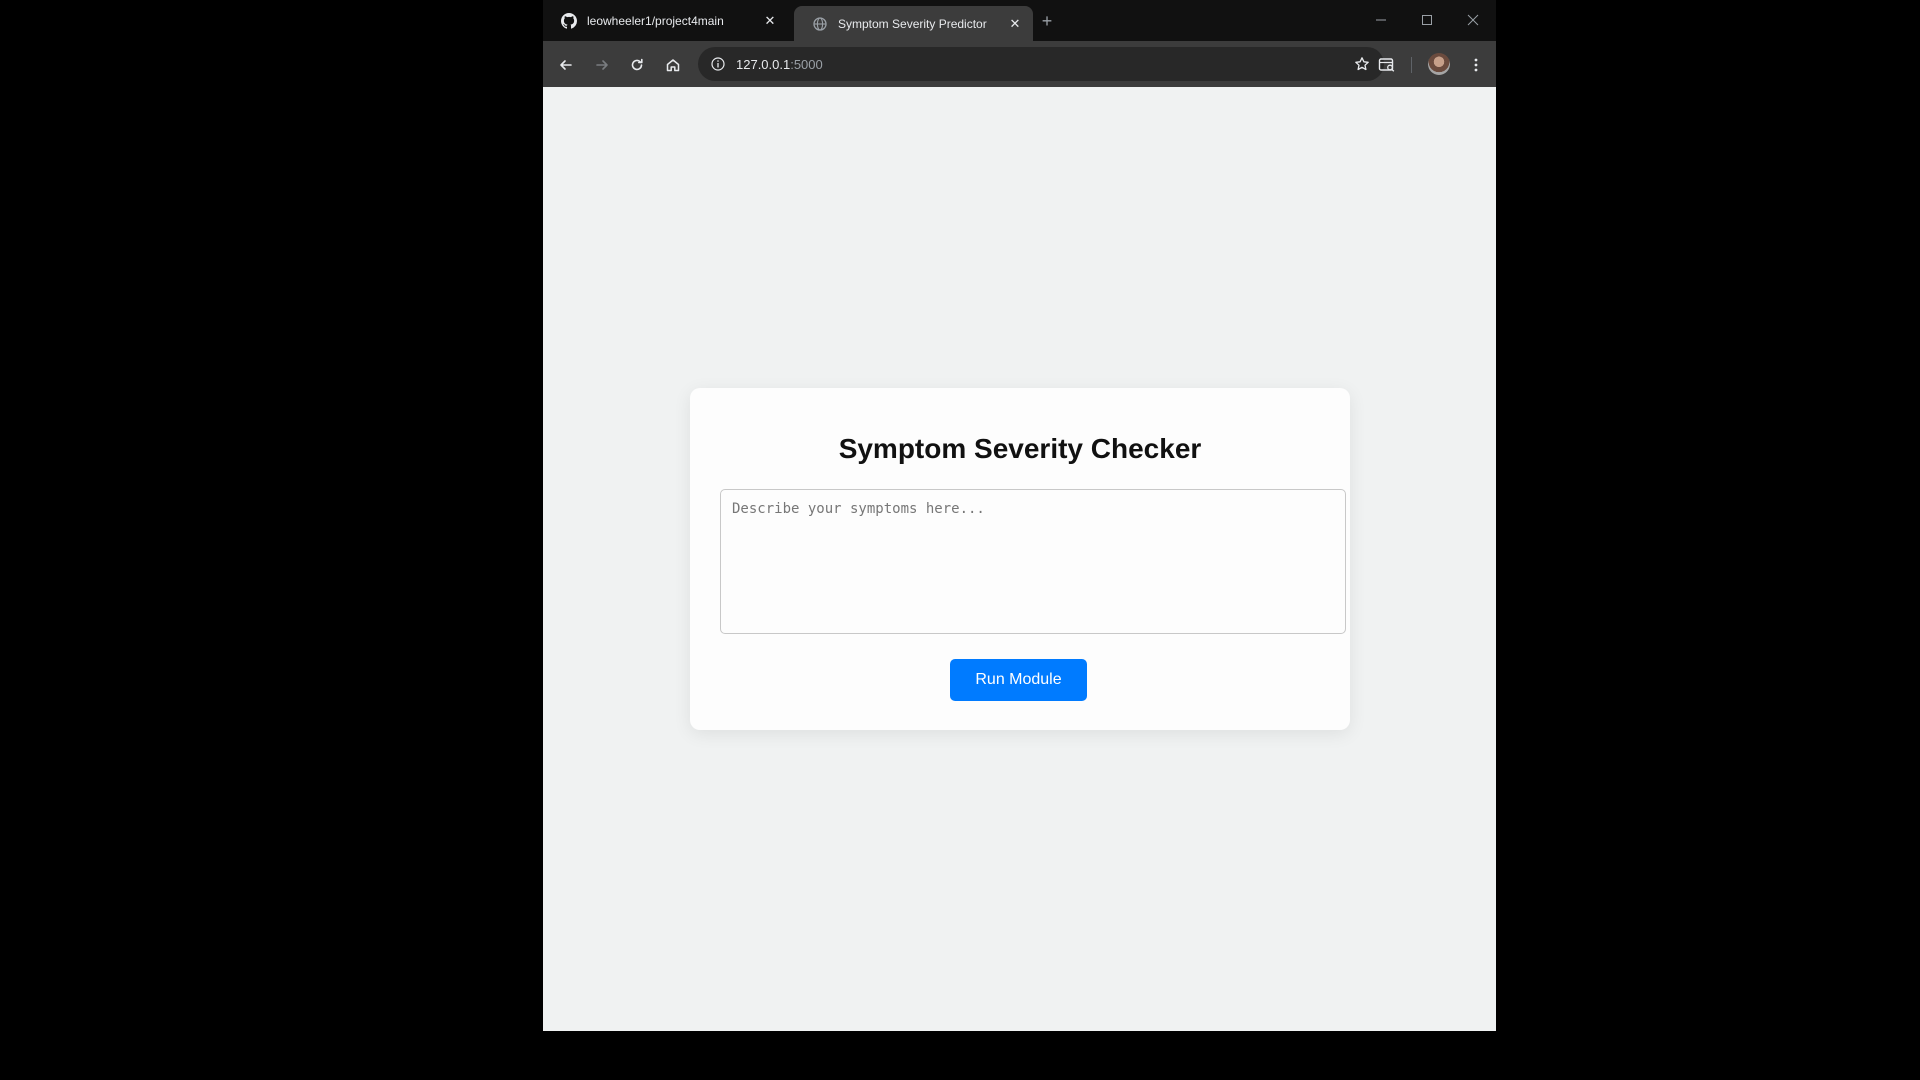  Describe the element at coordinates (1020, 448) in the screenshot. I see `page-title: Symptom Severity Checker` at that location.